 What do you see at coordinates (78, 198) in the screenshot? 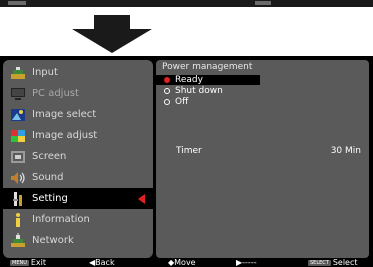
I see `menu-item-setting: Setting` at bounding box center [78, 198].